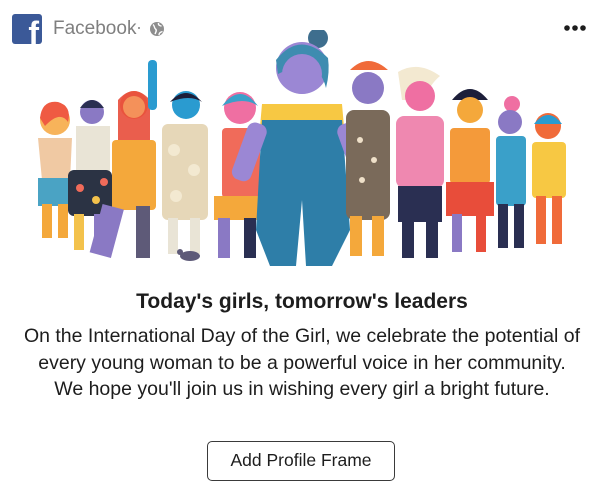 Image resolution: width=604 pixels, height=490 pixels. I want to click on post-headline: Today's girls, tomorrow's leaders, so click(302, 301).